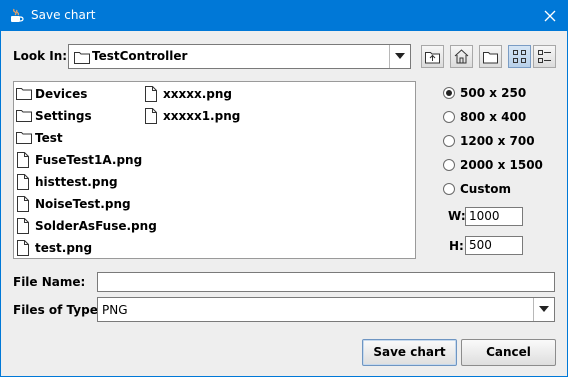 The height and width of the screenshot is (377, 568). What do you see at coordinates (492, 165) in the screenshot?
I see `radio-2000x1500: 2000 x 1500` at bounding box center [492, 165].